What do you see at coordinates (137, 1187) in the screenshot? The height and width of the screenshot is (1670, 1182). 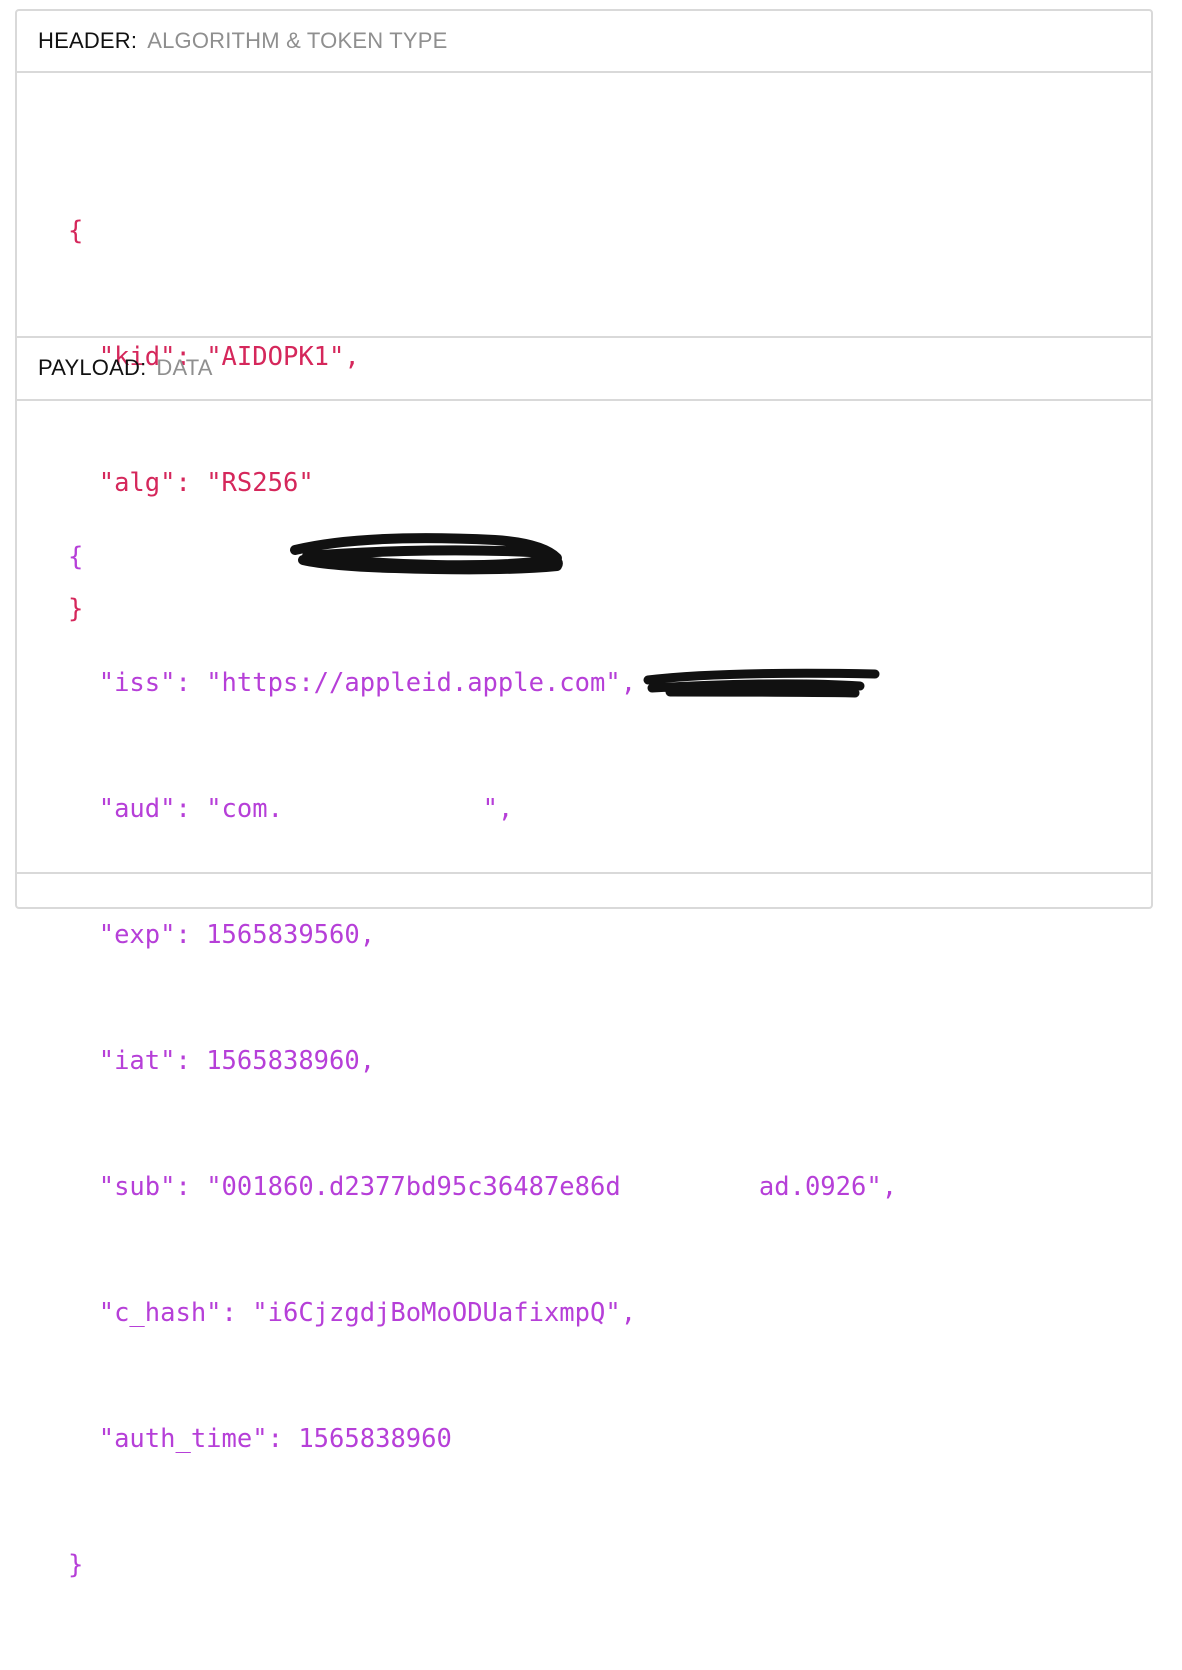 I see `json-key: "sub"` at bounding box center [137, 1187].